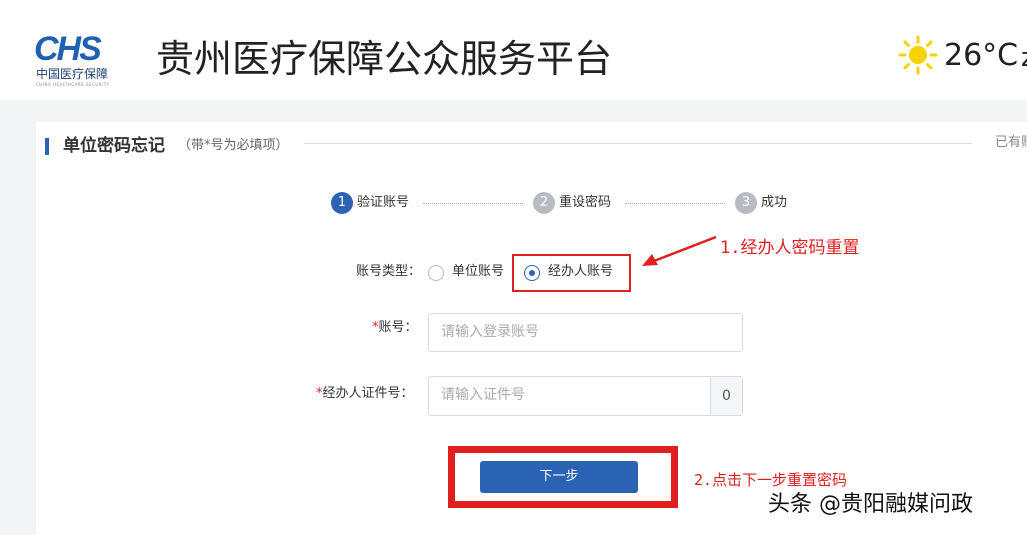  I want to click on logo-english-text: CHINA HEALTHCARE SECURITY, so click(73, 84).